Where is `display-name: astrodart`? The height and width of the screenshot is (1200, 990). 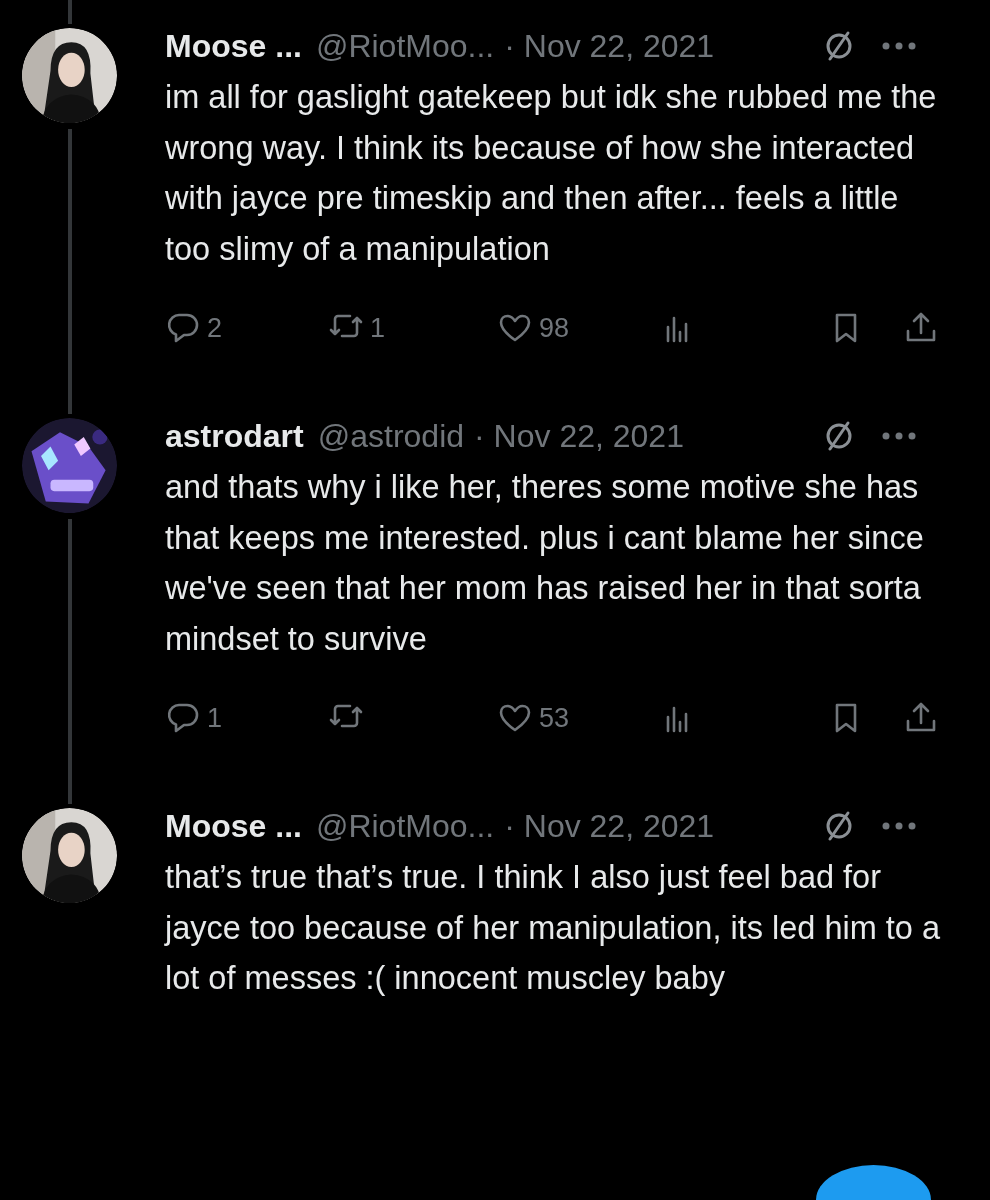 display-name: astrodart is located at coordinates (234, 436).